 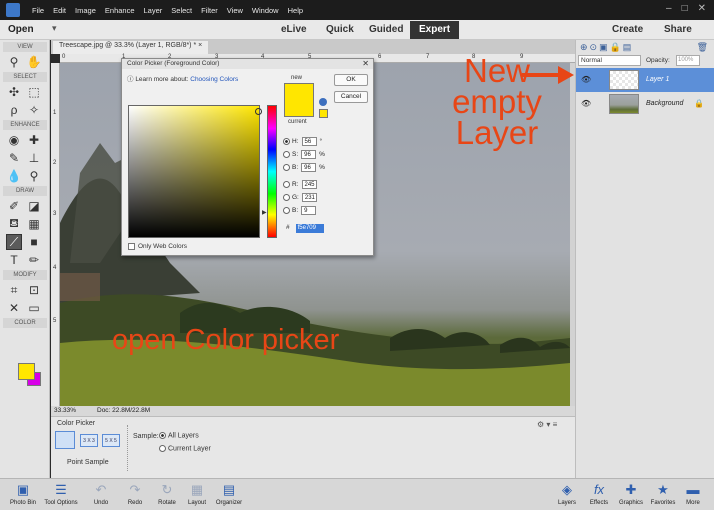 I want to click on menu-help: Help, so click(x=295, y=10).